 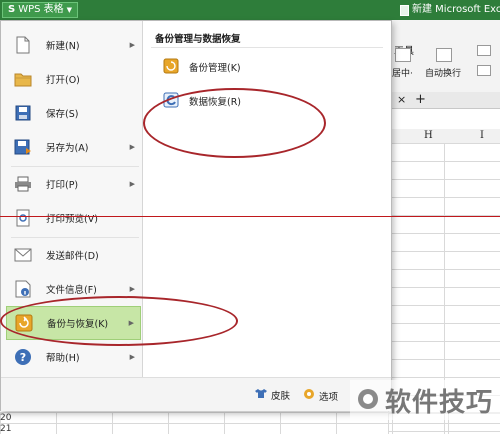 I want to click on wps-menu-label: WPS 表格, so click(x=41, y=9).